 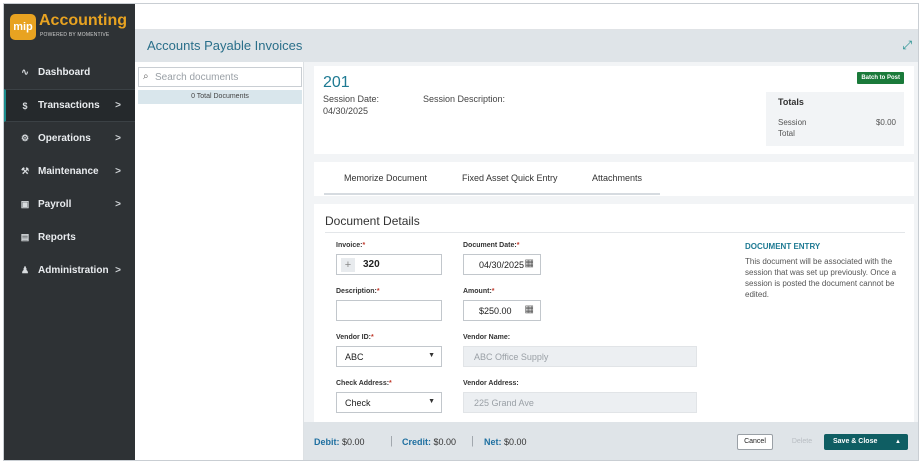 What do you see at coordinates (57, 237) in the screenshot?
I see `sidebar-item-label: Reports` at bounding box center [57, 237].